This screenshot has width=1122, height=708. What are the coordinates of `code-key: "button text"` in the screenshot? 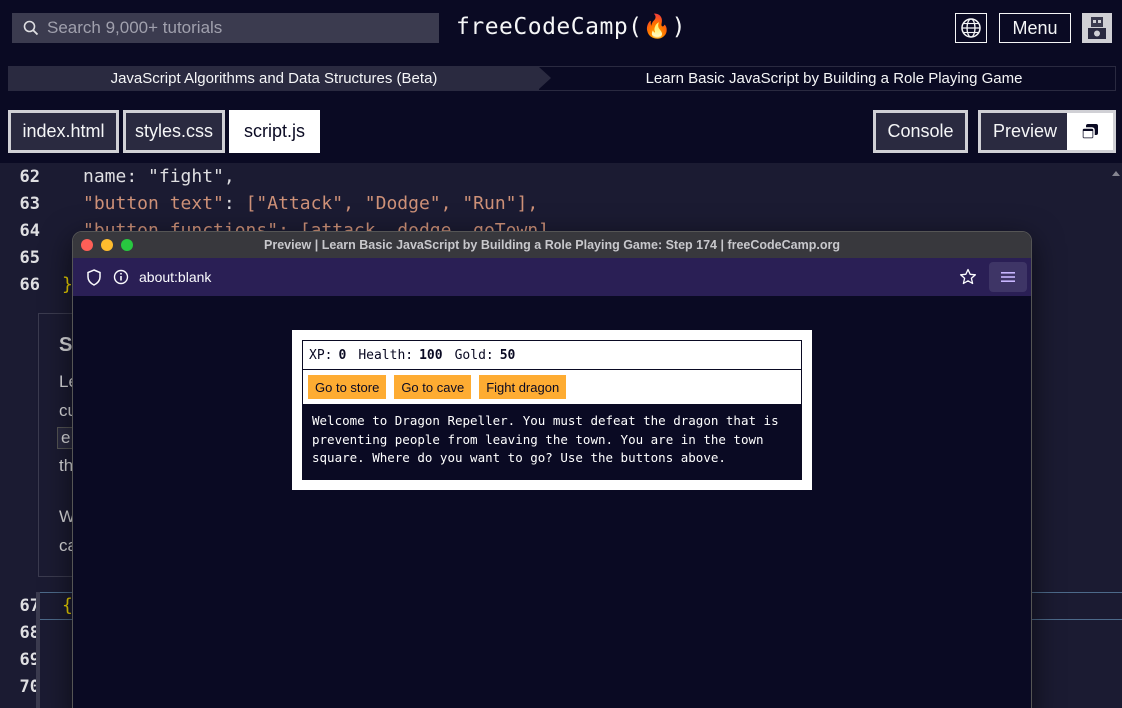 It's located at (153, 203).